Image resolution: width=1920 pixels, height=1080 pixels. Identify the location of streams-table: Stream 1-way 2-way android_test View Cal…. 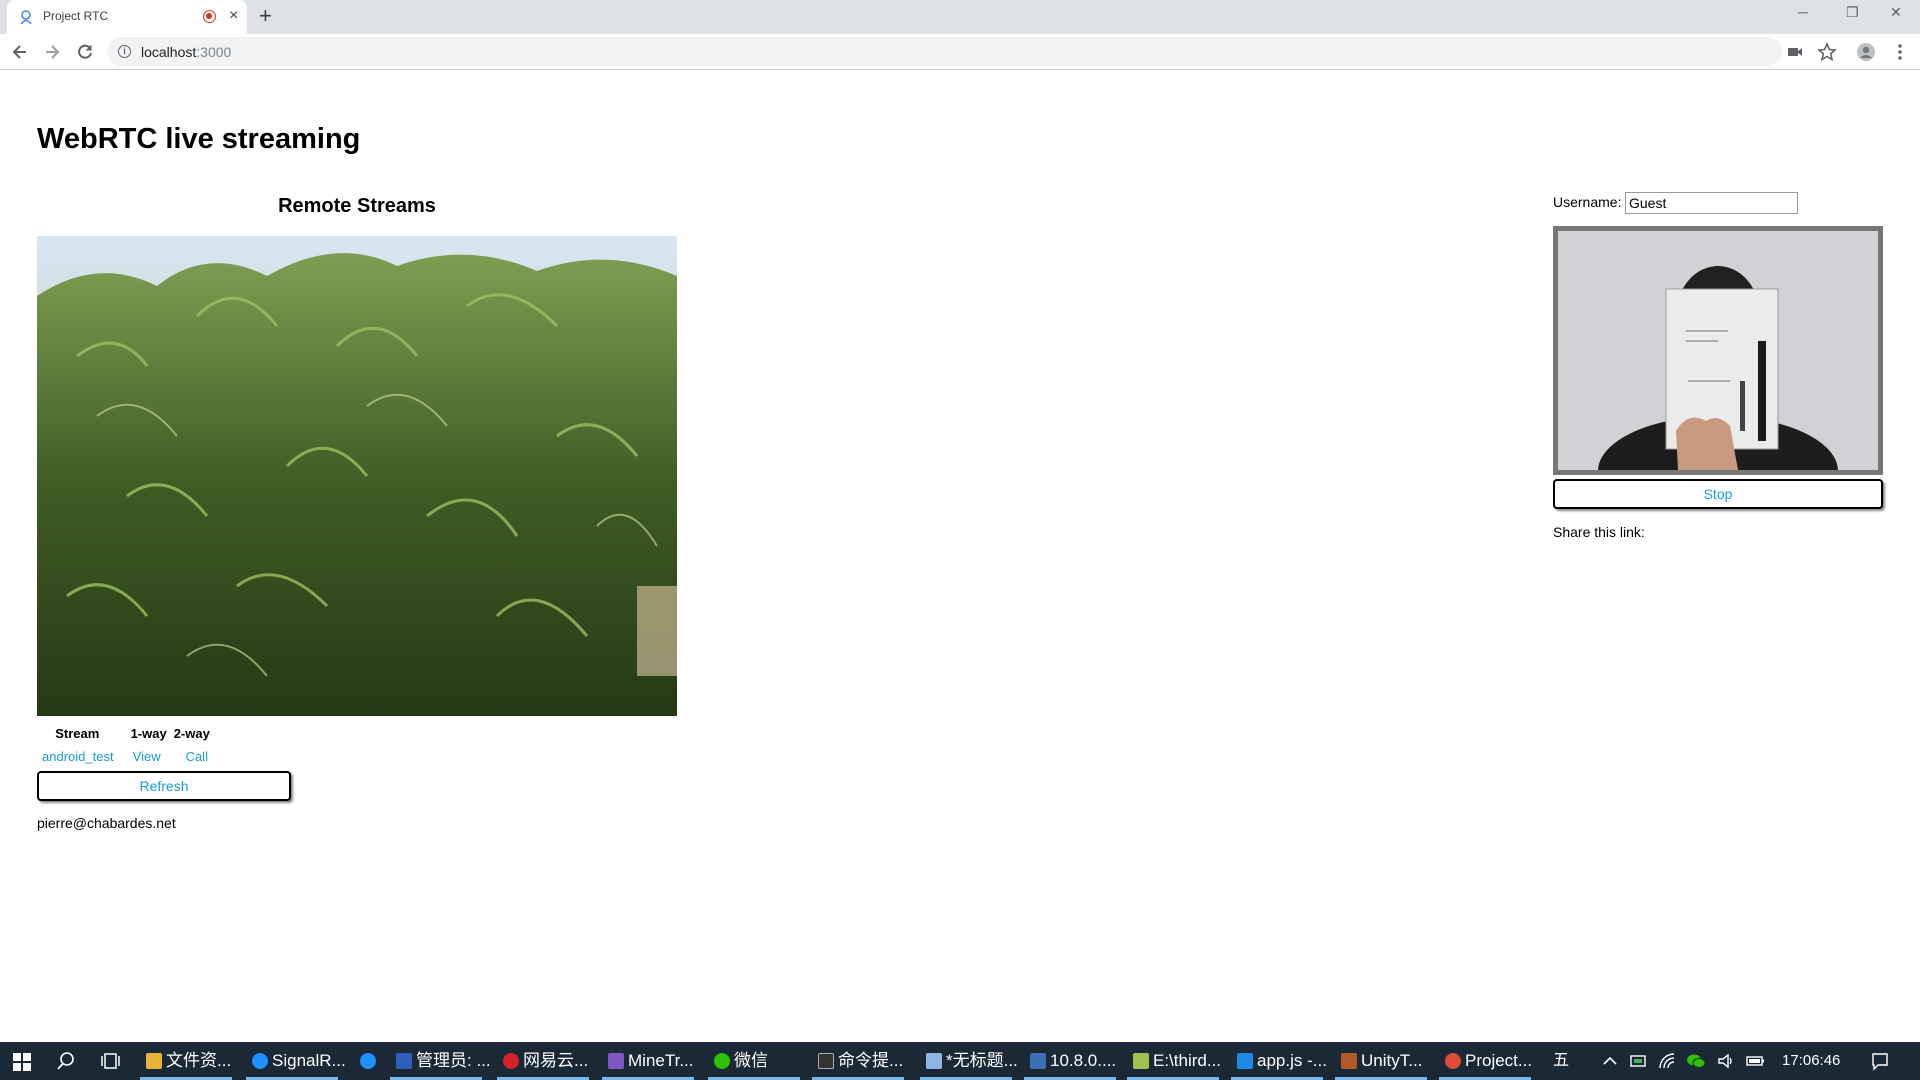
(127, 745).